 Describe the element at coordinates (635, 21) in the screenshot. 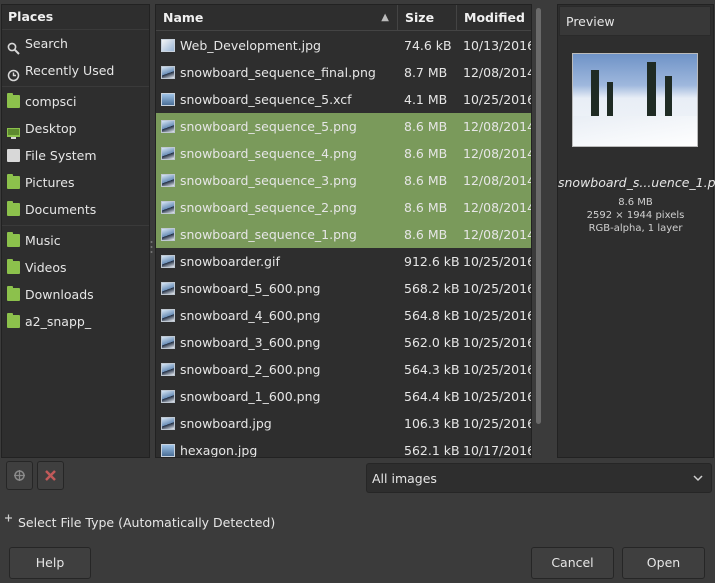

I see `preview-header: Preview` at that location.